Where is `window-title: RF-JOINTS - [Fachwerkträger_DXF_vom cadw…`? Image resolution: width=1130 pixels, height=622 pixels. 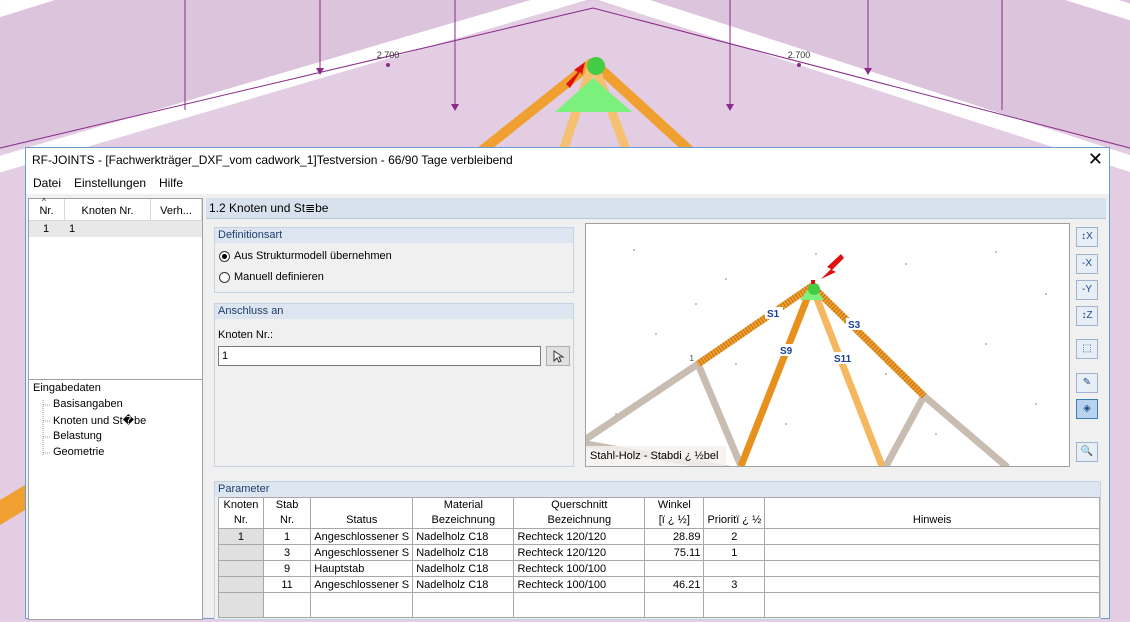 window-title: RF-JOINTS - [Fachwerkträger_DXF_vom cadw… is located at coordinates (272, 160).